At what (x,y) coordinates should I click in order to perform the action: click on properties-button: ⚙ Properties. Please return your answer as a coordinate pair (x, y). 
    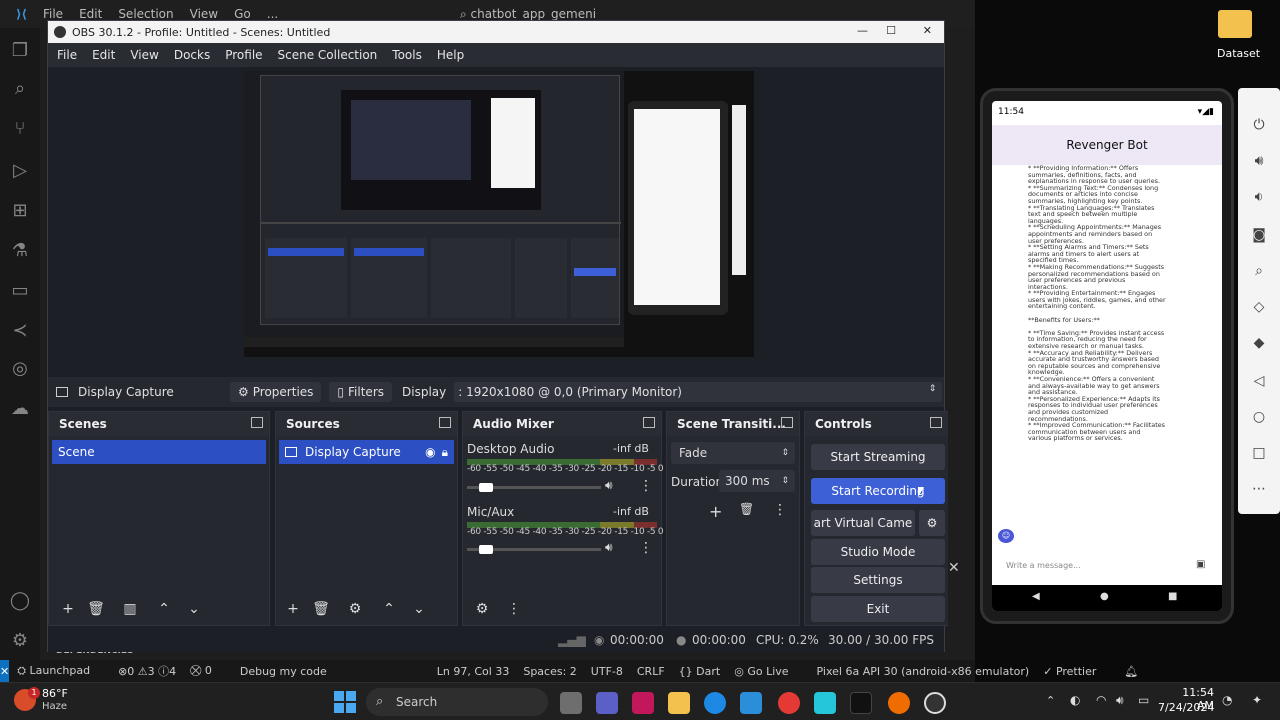
    Looking at the image, I should click on (276, 392).